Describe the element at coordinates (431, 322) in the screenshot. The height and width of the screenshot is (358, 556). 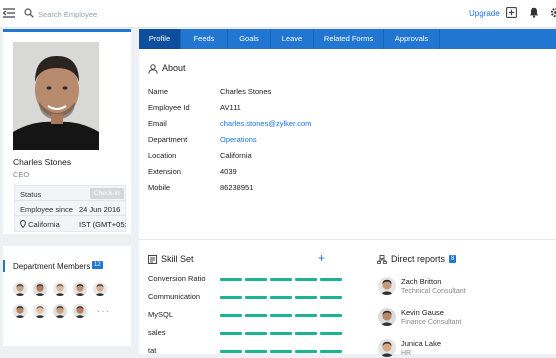
I see `report-role: Finance Consultant` at that location.